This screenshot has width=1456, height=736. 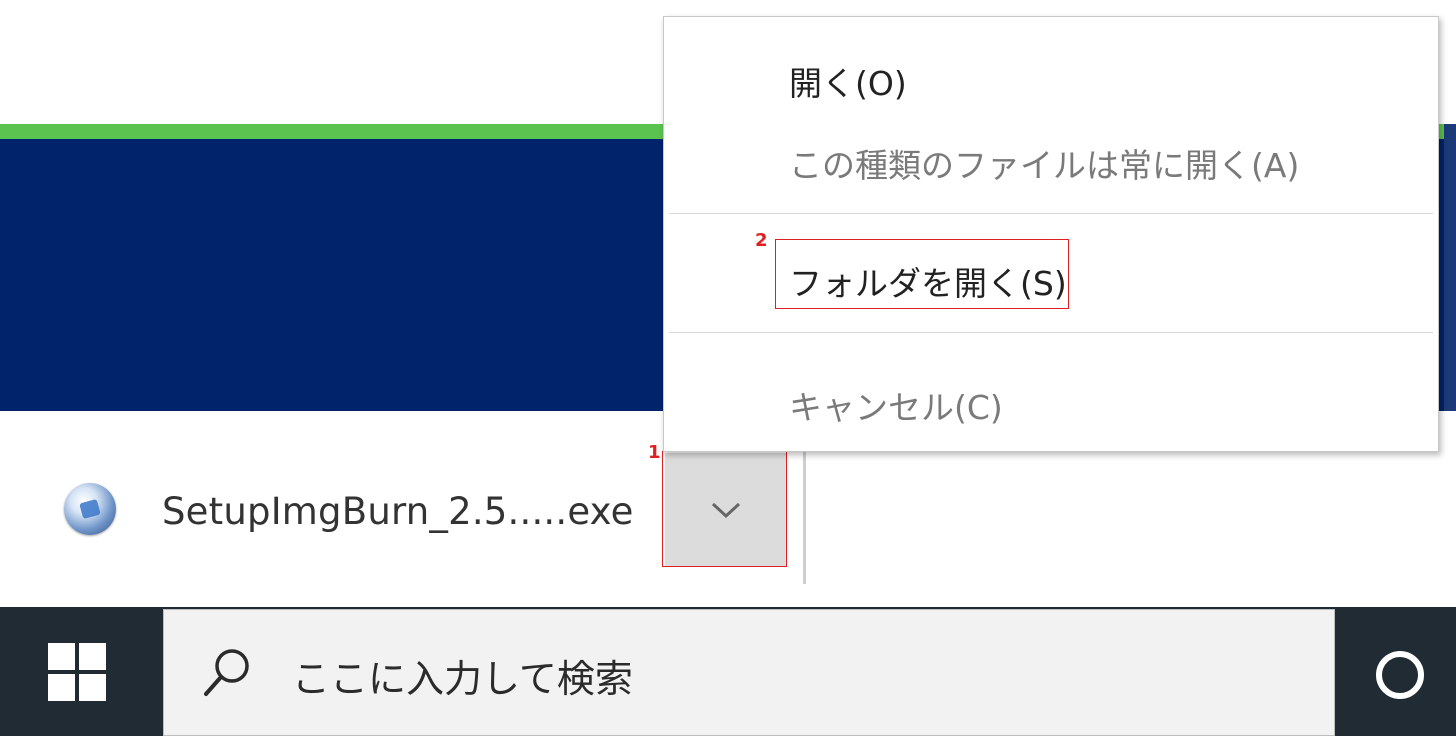 I want to click on cortana-icon, so click(x=1400, y=675).